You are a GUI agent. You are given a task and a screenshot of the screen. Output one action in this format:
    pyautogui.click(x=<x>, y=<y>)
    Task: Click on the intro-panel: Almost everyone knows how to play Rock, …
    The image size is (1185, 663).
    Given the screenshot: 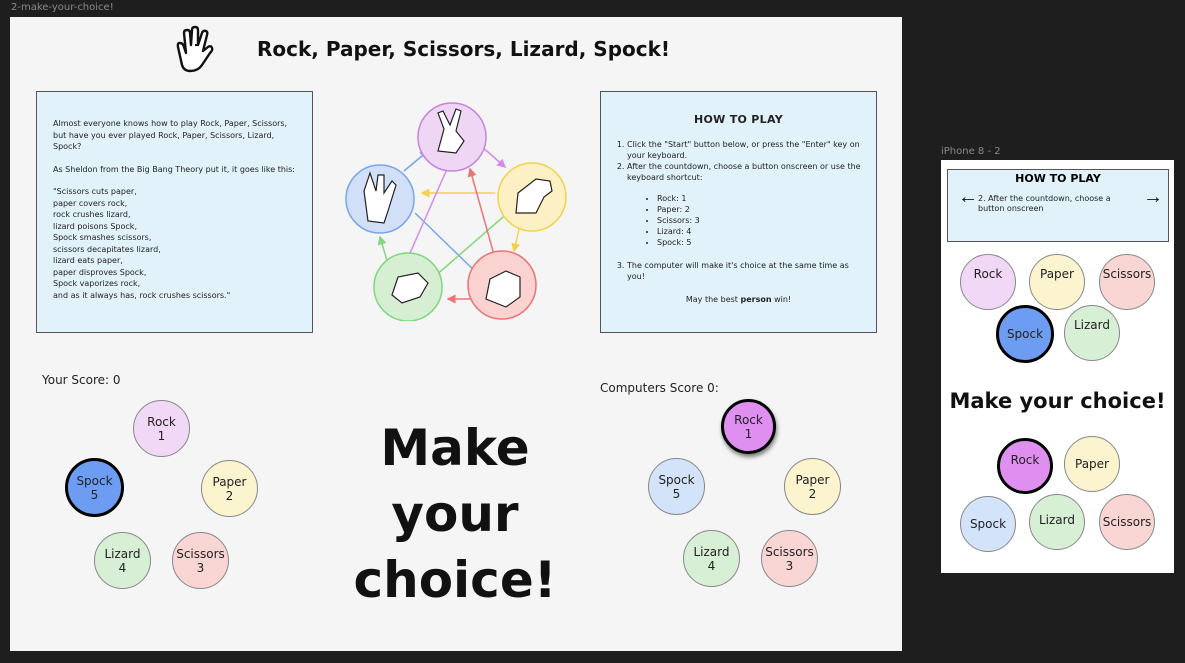 What is the action you would take?
    pyautogui.click(x=174, y=212)
    